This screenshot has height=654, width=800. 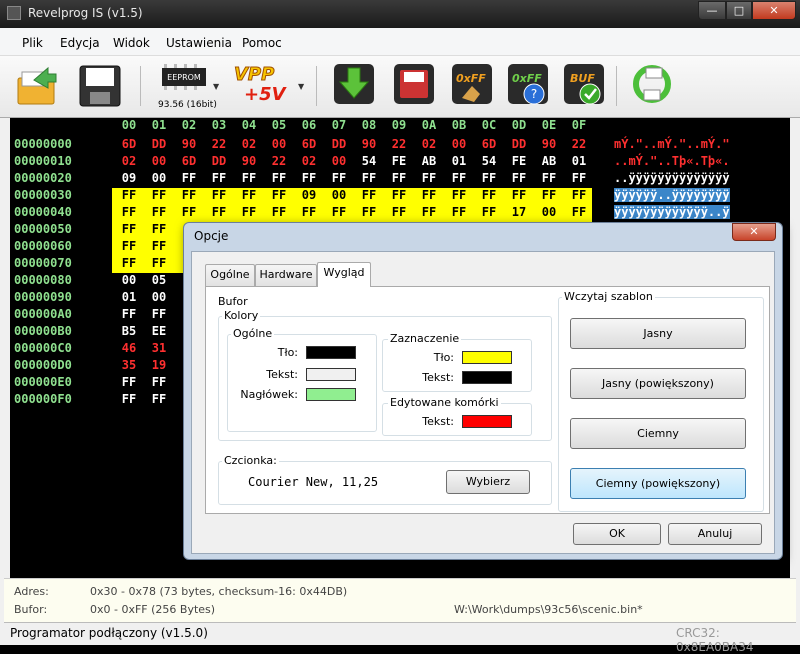 What do you see at coordinates (739, 10) in the screenshot?
I see `maximize-button: □` at bounding box center [739, 10].